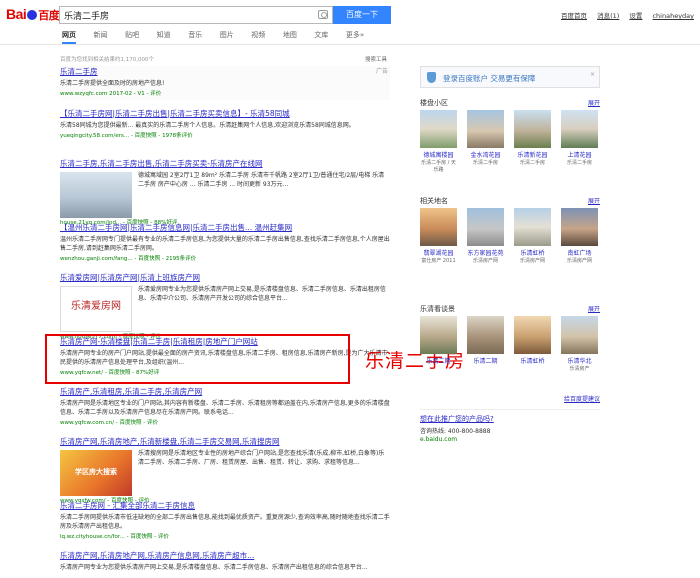 The image size is (700, 578). Describe the element at coordinates (101, 36) in the screenshot. I see `tab-news: 新闻` at that location.